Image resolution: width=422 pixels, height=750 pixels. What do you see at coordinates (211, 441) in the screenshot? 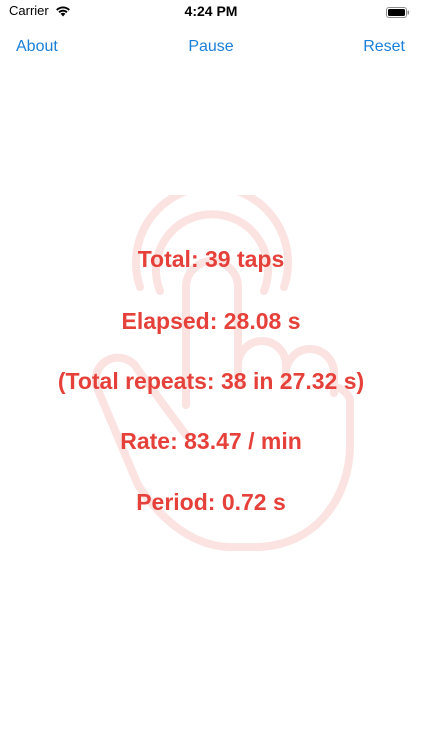
I see `rate-label: Rate: 83.47 / min` at bounding box center [211, 441].